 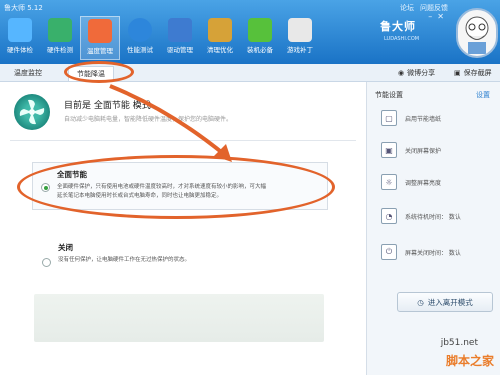 I want to click on setting-standby-time: ◔ 系统待机时间： 数认, so click(x=421, y=216).